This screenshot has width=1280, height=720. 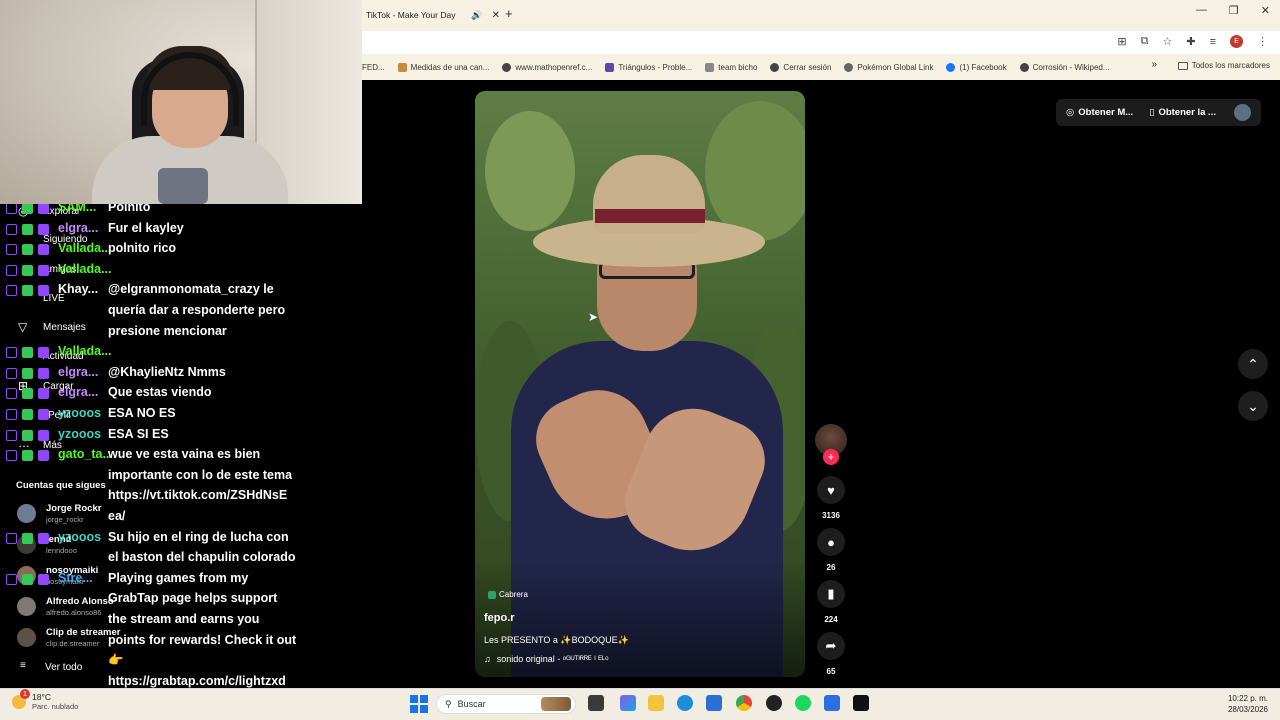 I want to click on obs-icon, so click(x=774, y=703).